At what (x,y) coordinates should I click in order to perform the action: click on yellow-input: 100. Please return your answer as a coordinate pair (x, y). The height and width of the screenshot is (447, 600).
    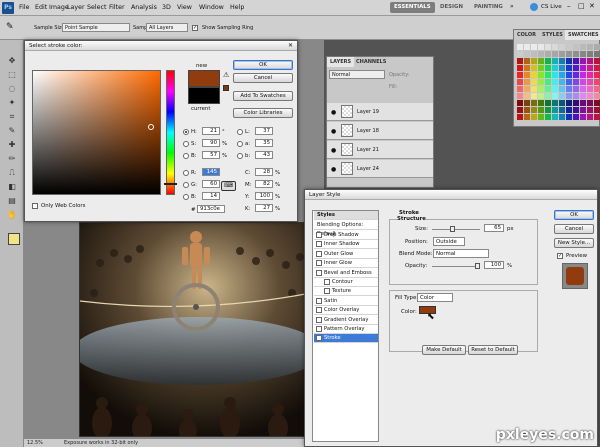
    Looking at the image, I should click on (264, 196).